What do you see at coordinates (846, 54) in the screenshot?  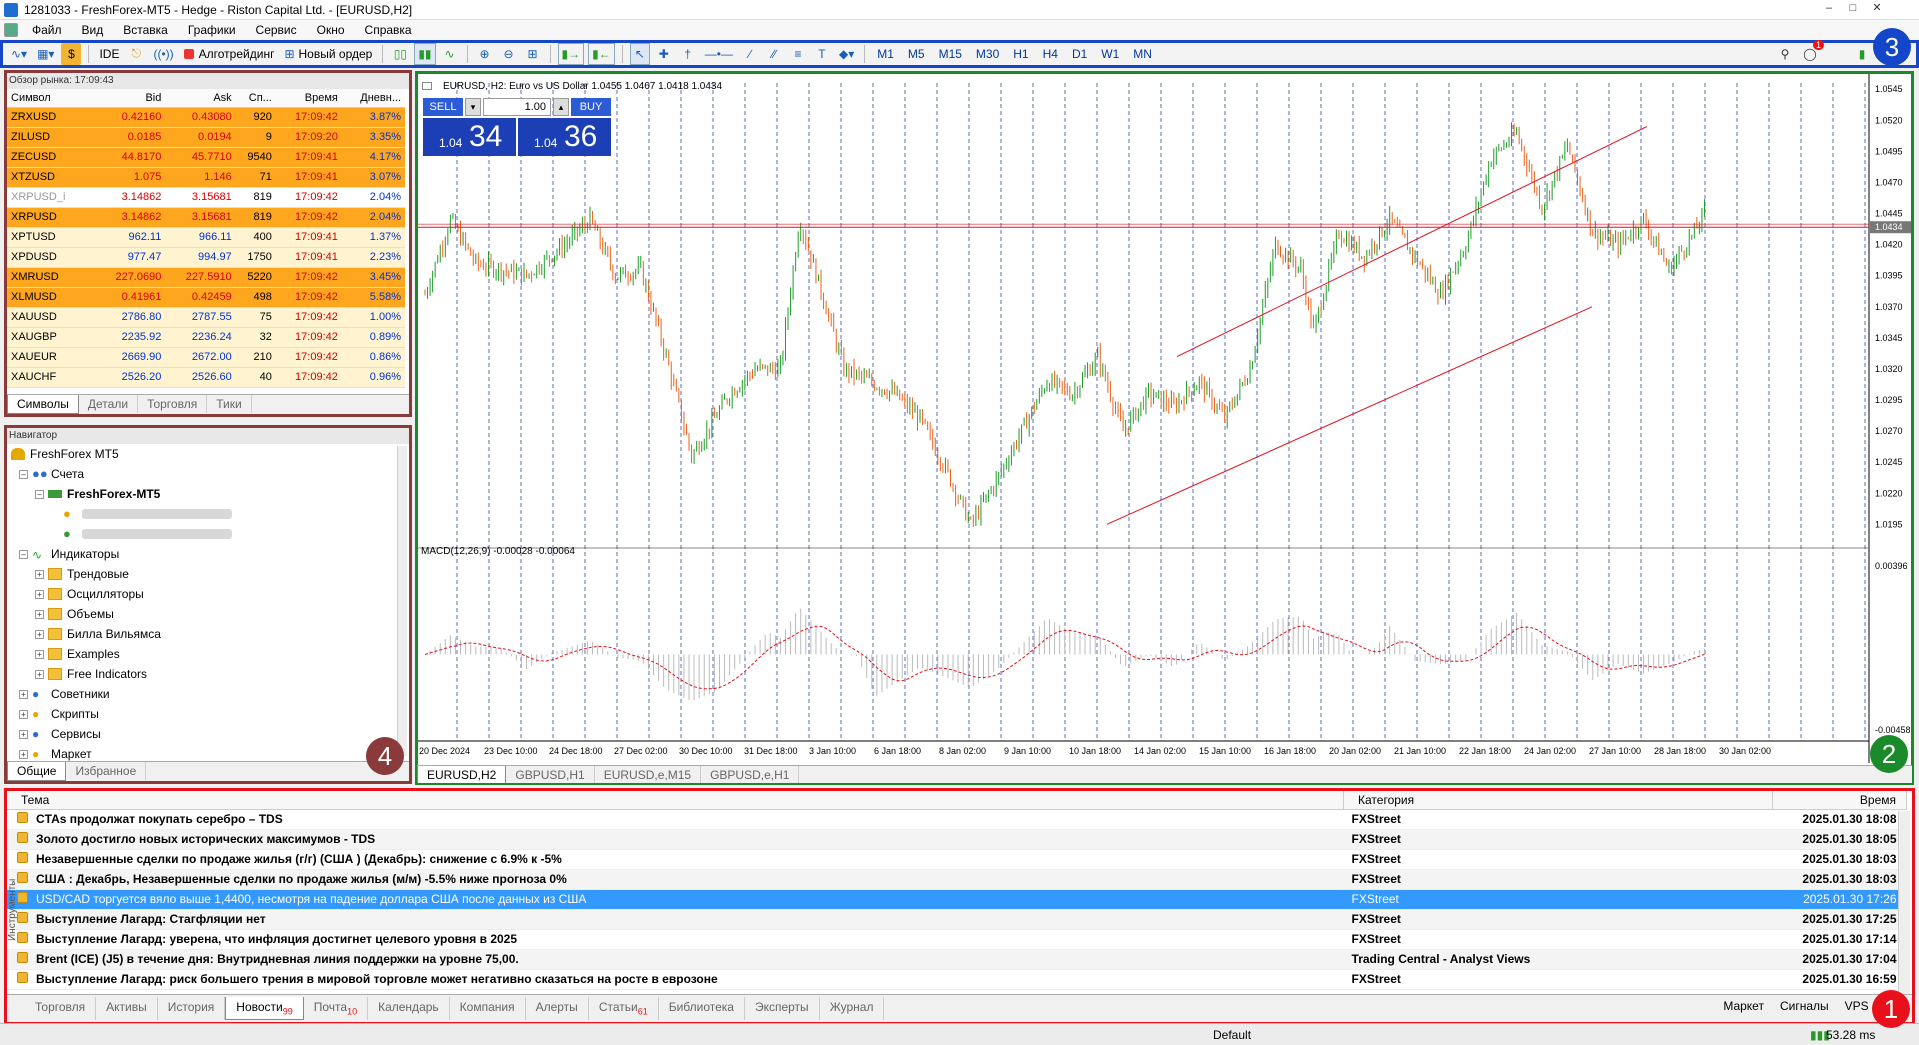 I see `shapes-icon: ◆▾` at bounding box center [846, 54].